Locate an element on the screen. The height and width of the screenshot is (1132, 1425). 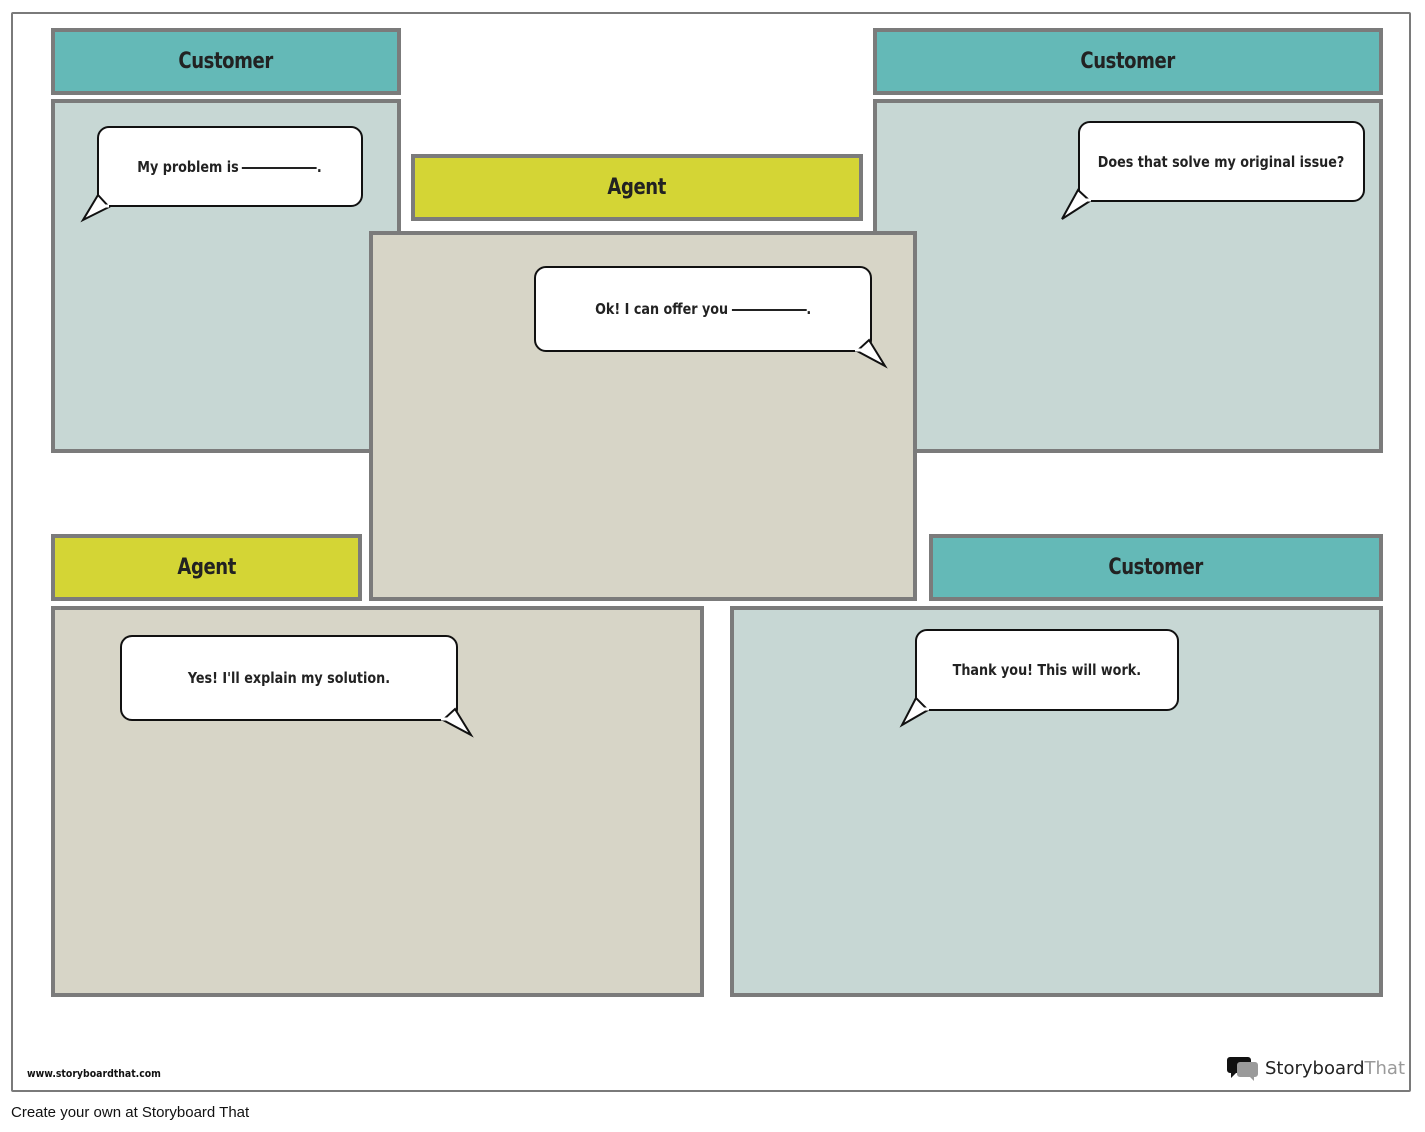
panel-4-label: Agent is located at coordinates (206, 567).